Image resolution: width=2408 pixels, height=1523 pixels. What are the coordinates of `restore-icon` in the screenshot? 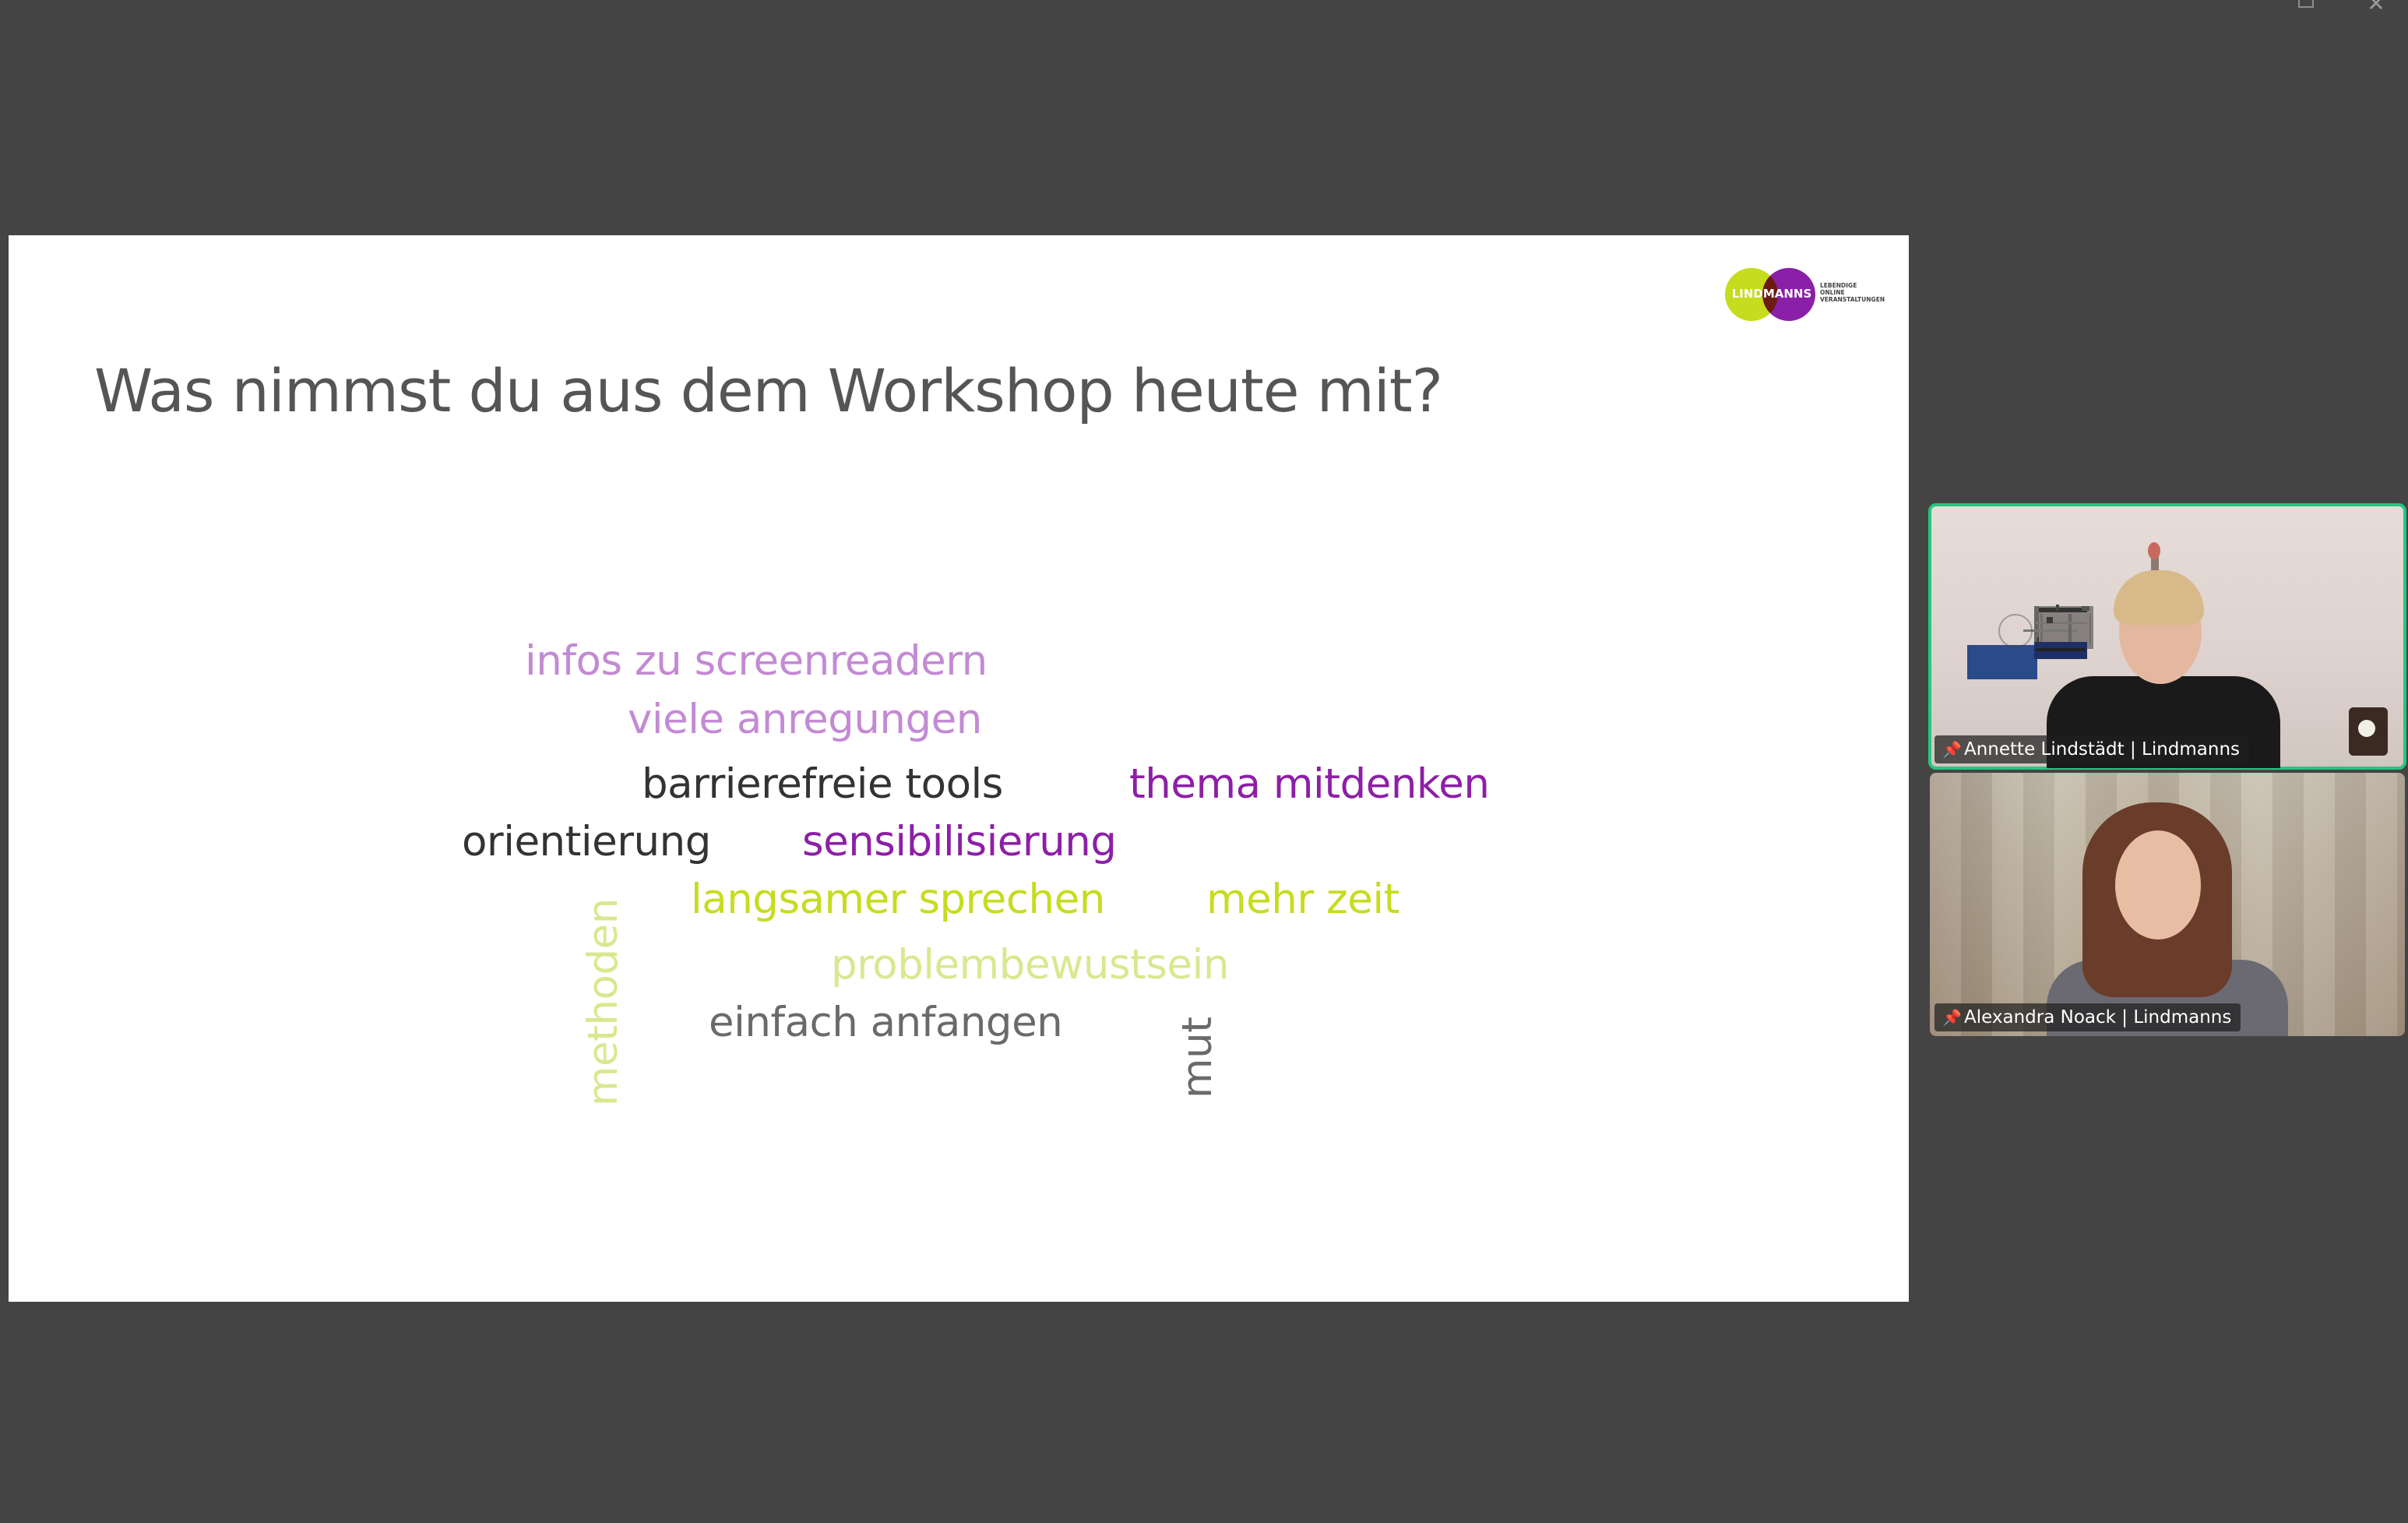 It's located at (2306, 4).